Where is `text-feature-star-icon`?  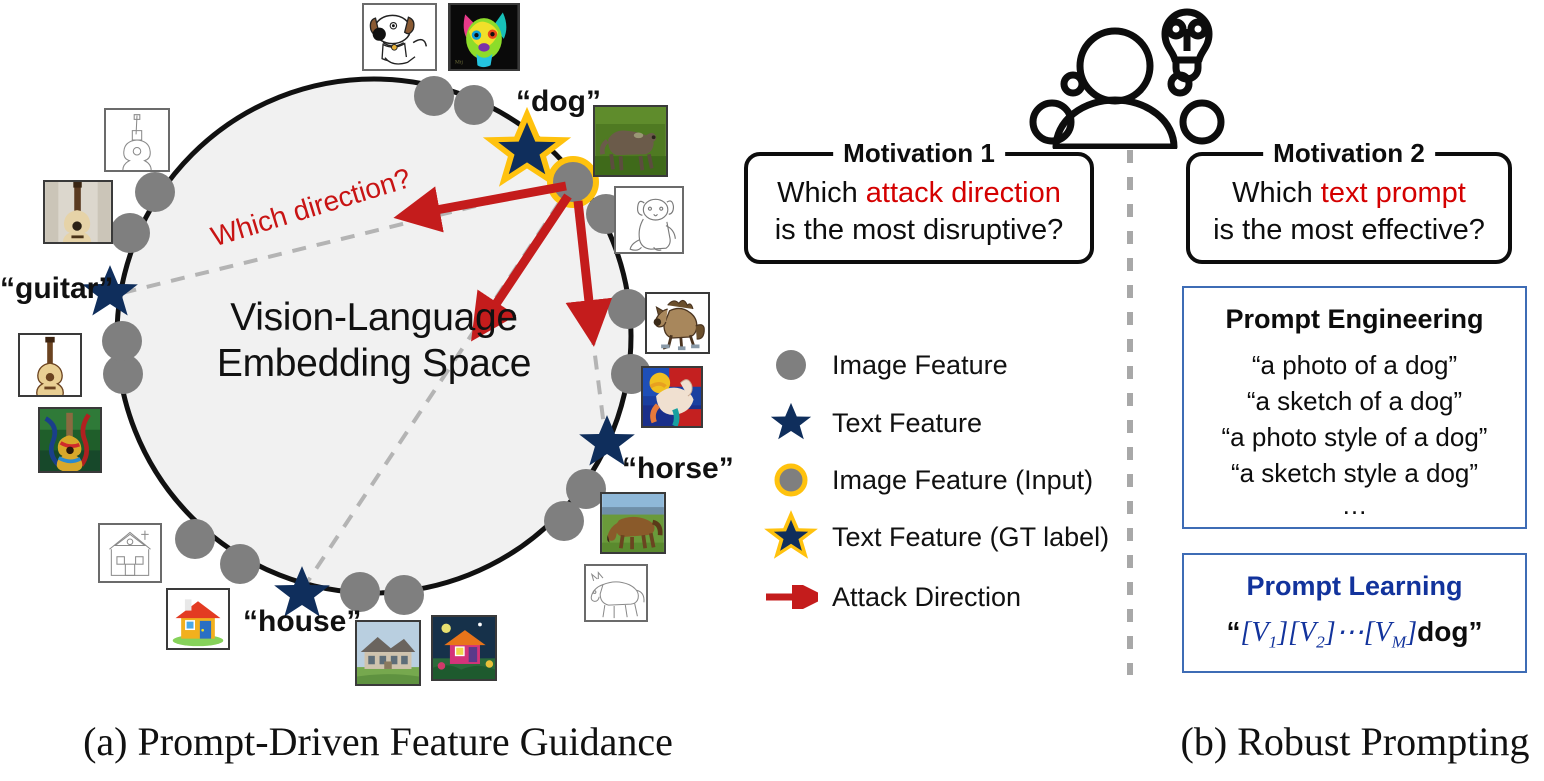 text-feature-star-icon is located at coordinates (791, 423).